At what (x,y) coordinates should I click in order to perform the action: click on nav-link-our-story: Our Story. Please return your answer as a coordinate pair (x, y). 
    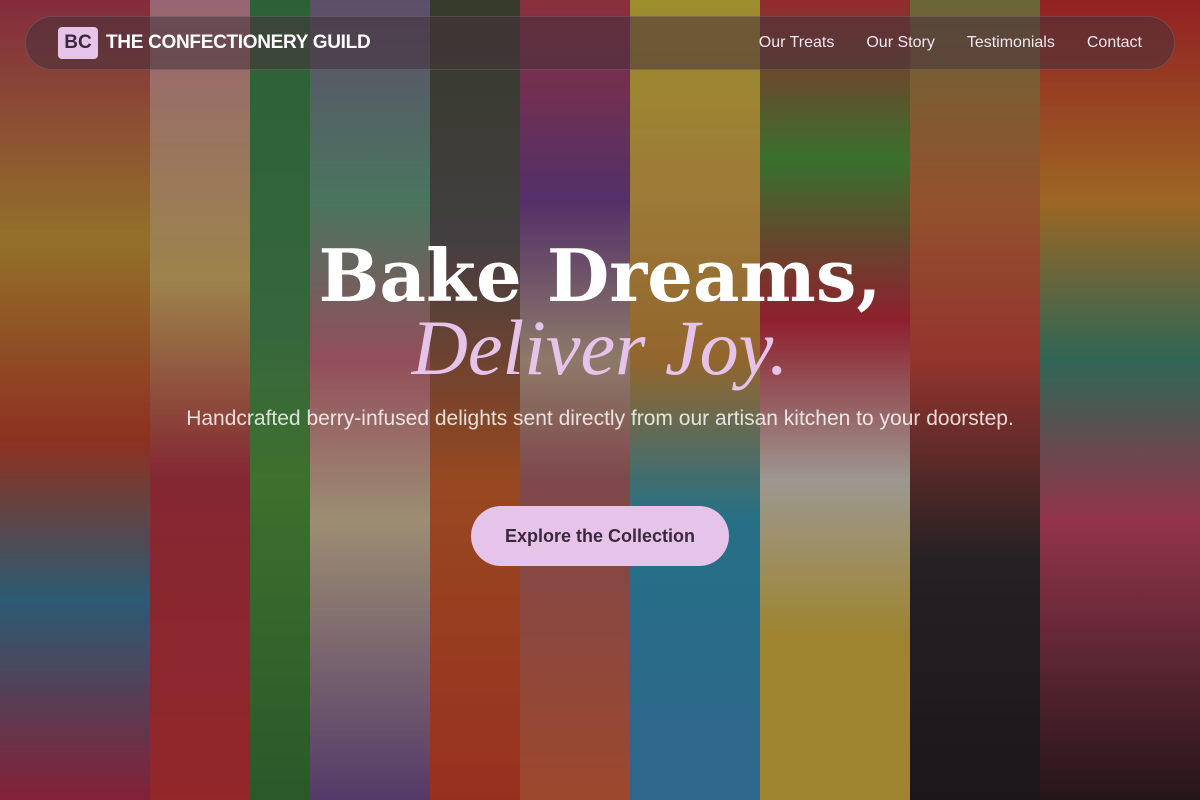
    Looking at the image, I should click on (900, 43).